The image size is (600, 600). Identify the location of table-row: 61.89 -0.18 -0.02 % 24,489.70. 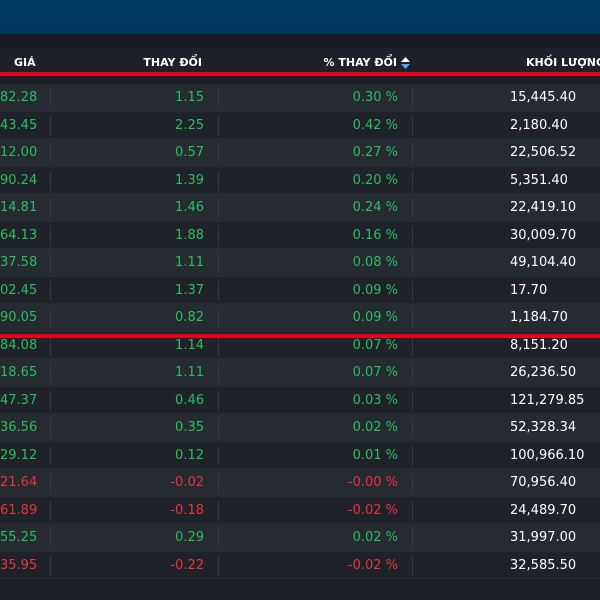
(300, 510).